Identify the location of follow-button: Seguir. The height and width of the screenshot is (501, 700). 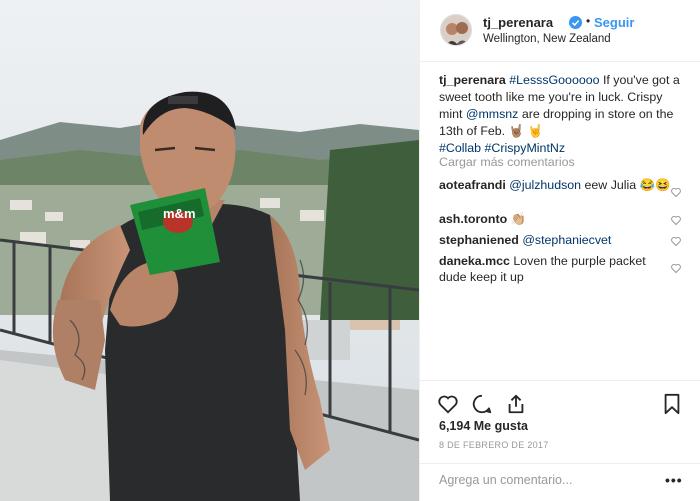
(614, 22).